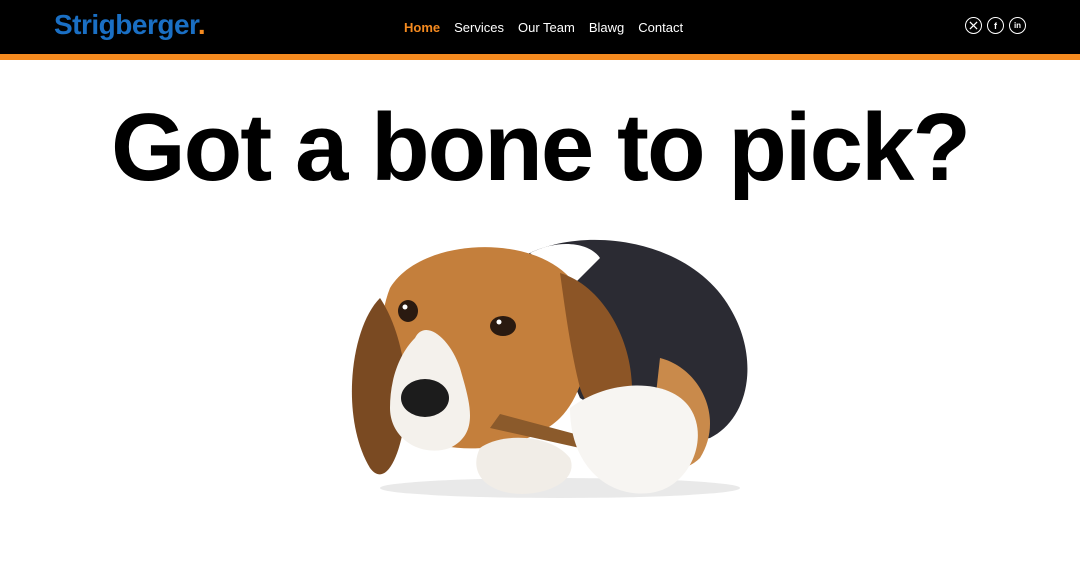  Describe the element at coordinates (546, 27) in the screenshot. I see `nav-our-team: Our Team` at that location.